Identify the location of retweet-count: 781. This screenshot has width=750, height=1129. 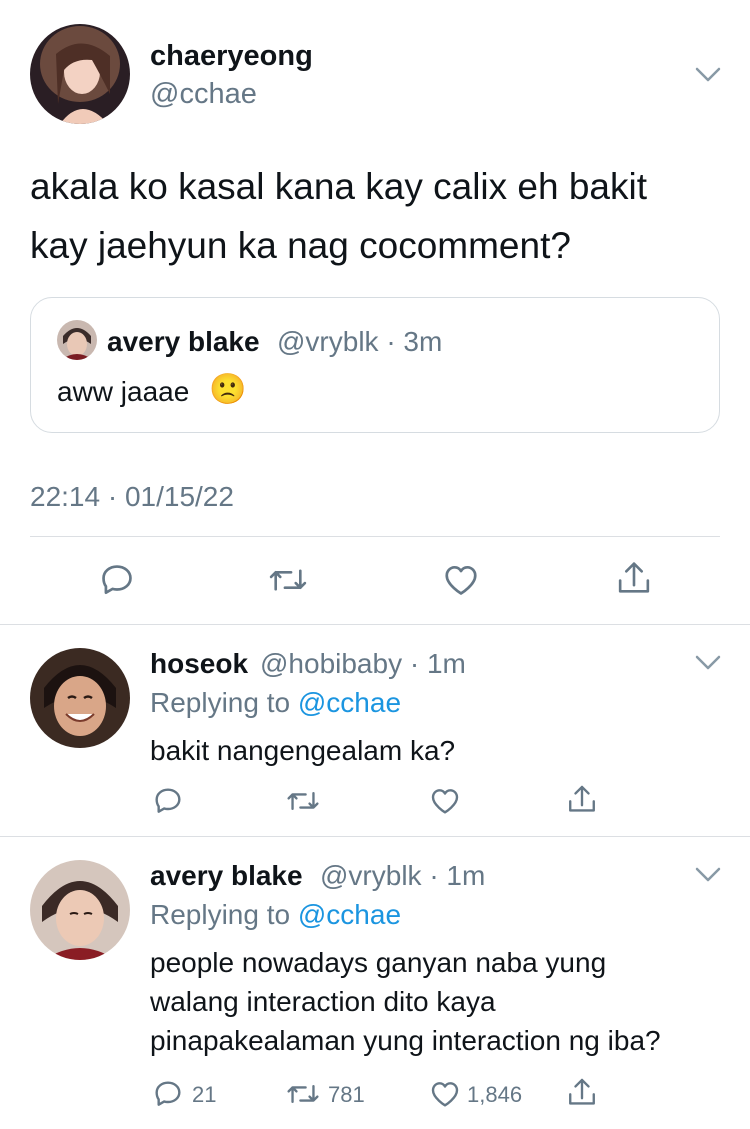
(346, 1094).